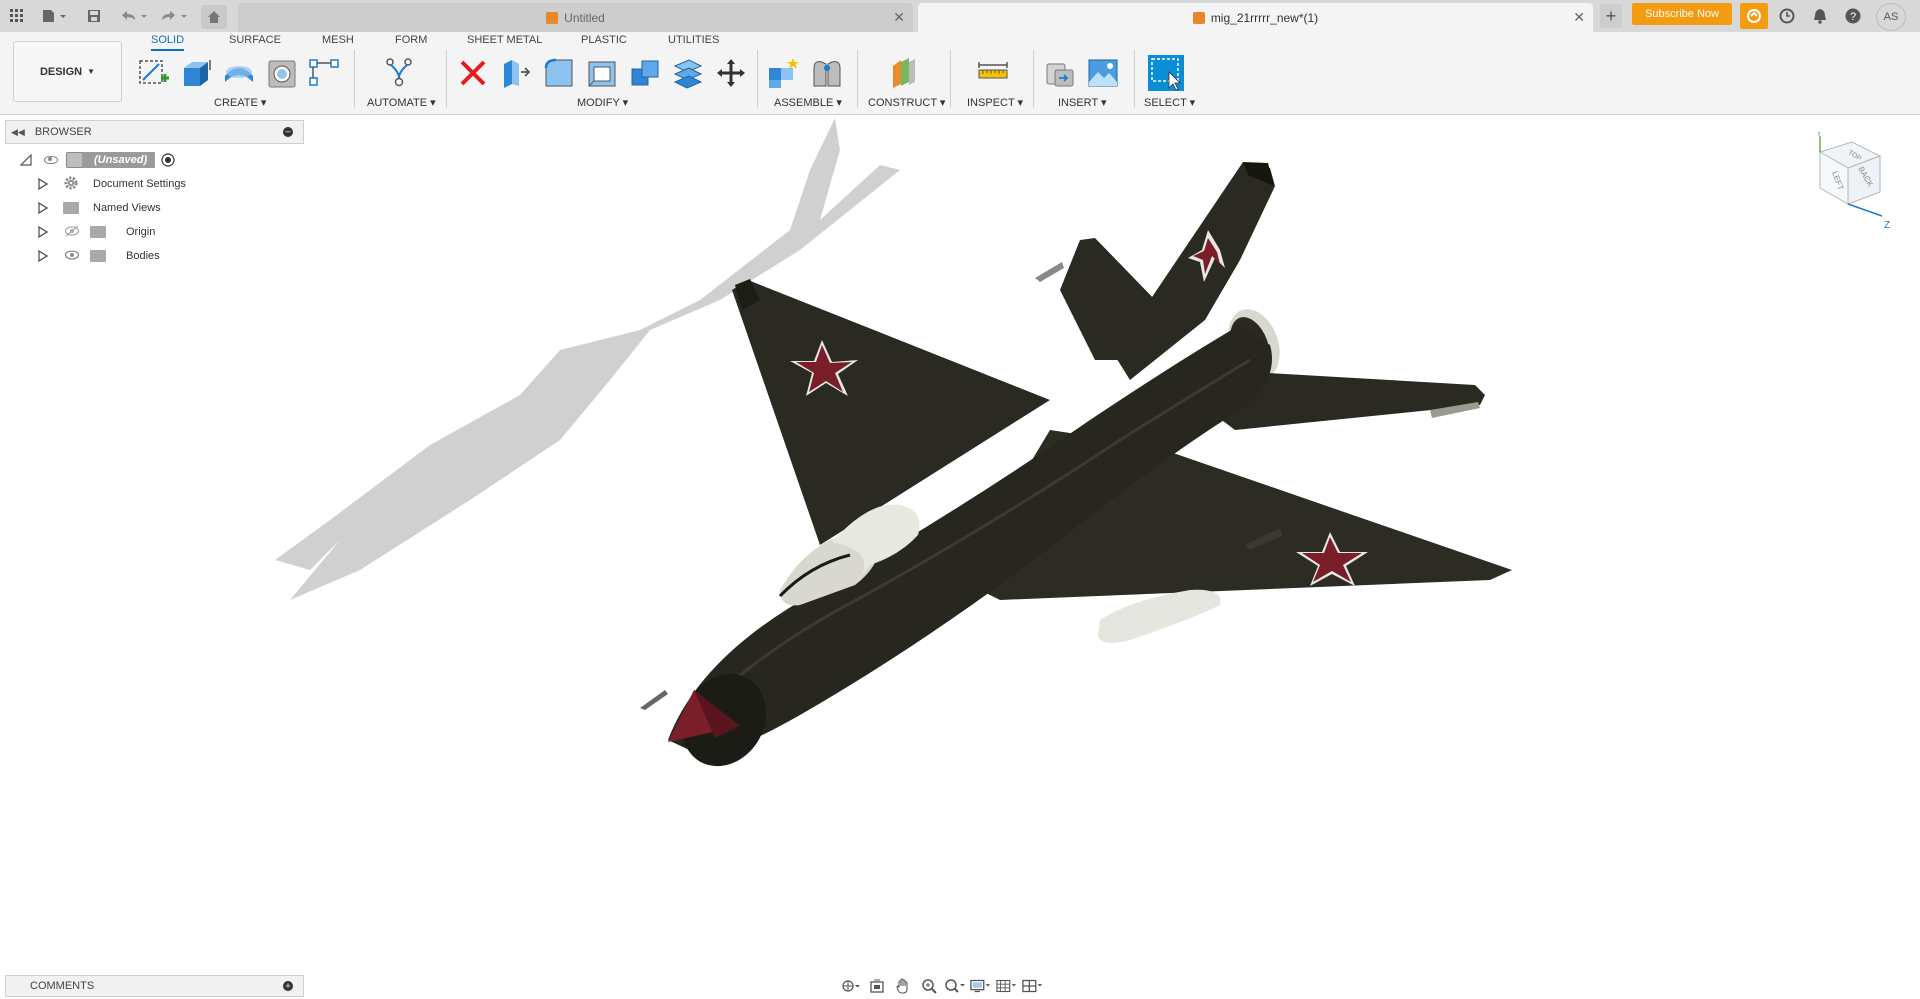 This screenshot has width=1920, height=999. Describe the element at coordinates (902, 103) in the screenshot. I see `construct-label: CONSTRUCT` at that location.